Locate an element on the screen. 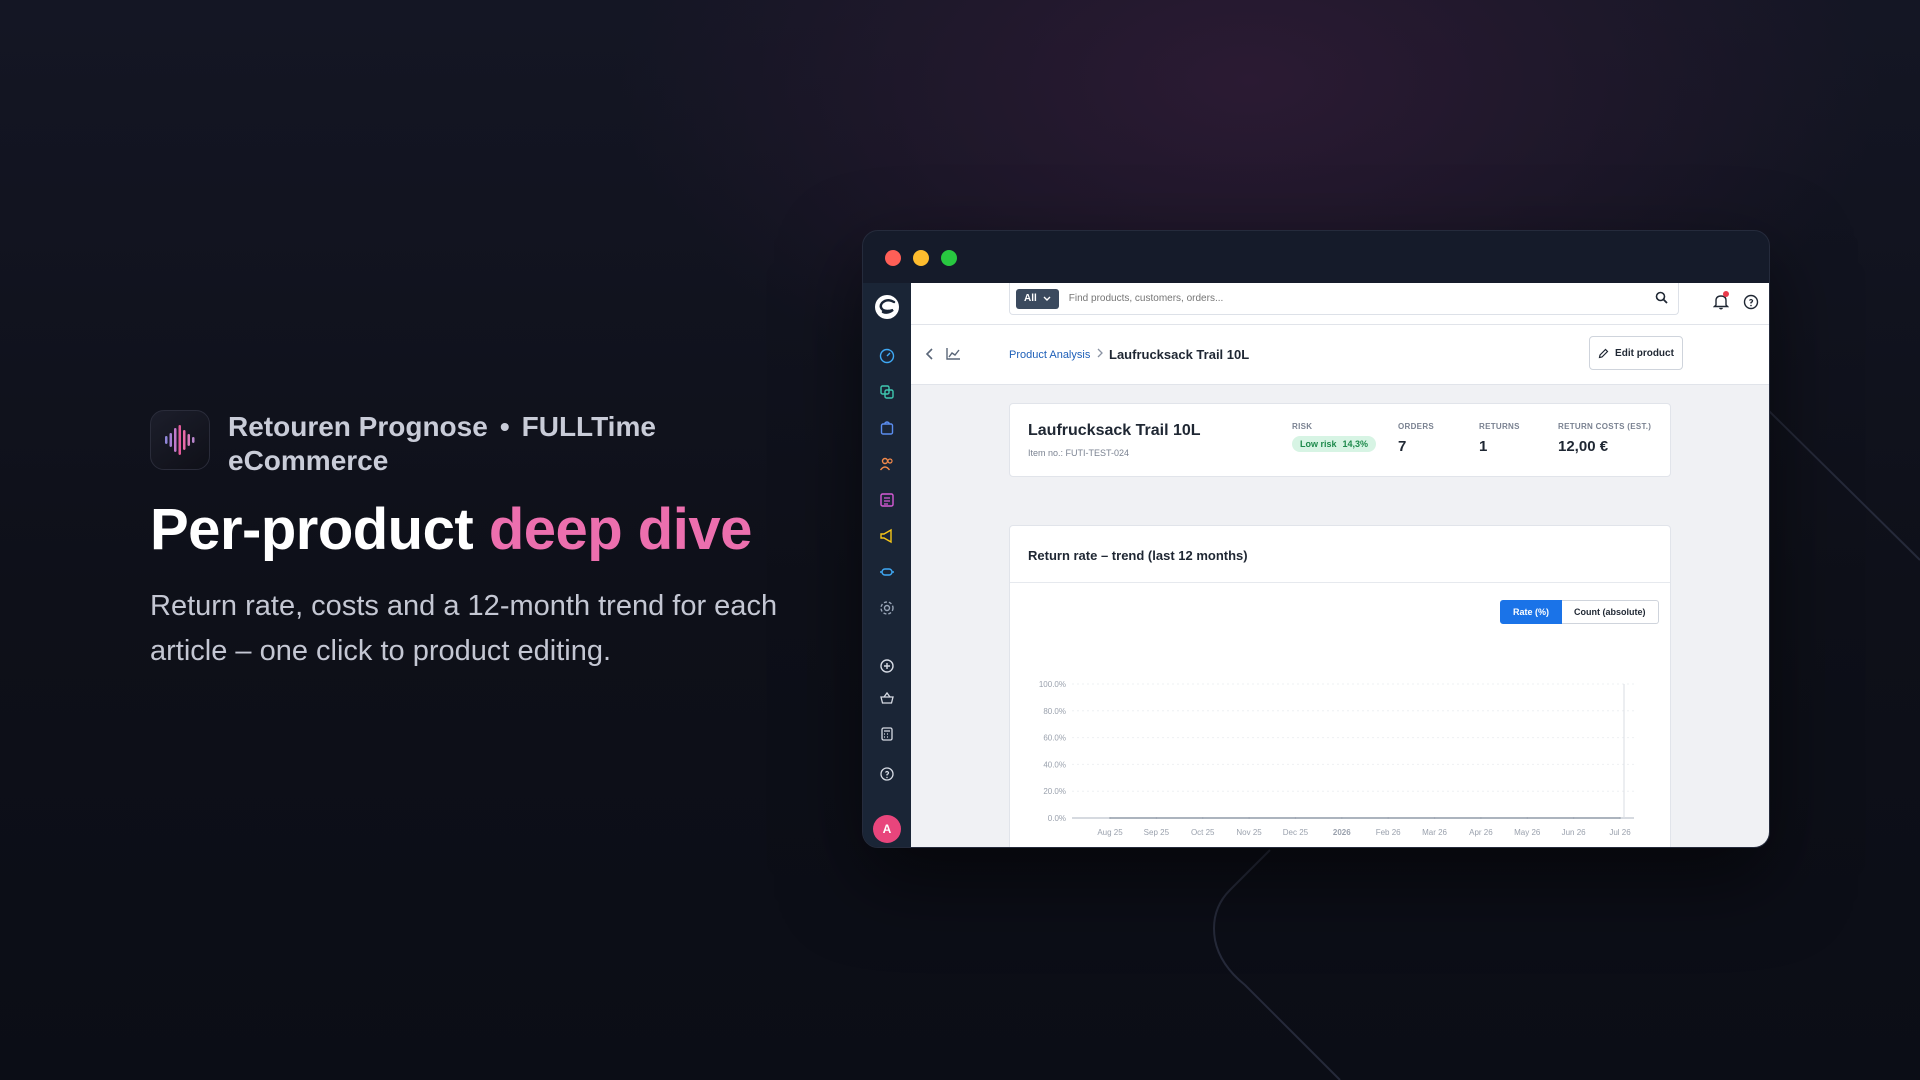 This screenshot has height=1080, width=1920. waveform-icon is located at coordinates (180, 440).